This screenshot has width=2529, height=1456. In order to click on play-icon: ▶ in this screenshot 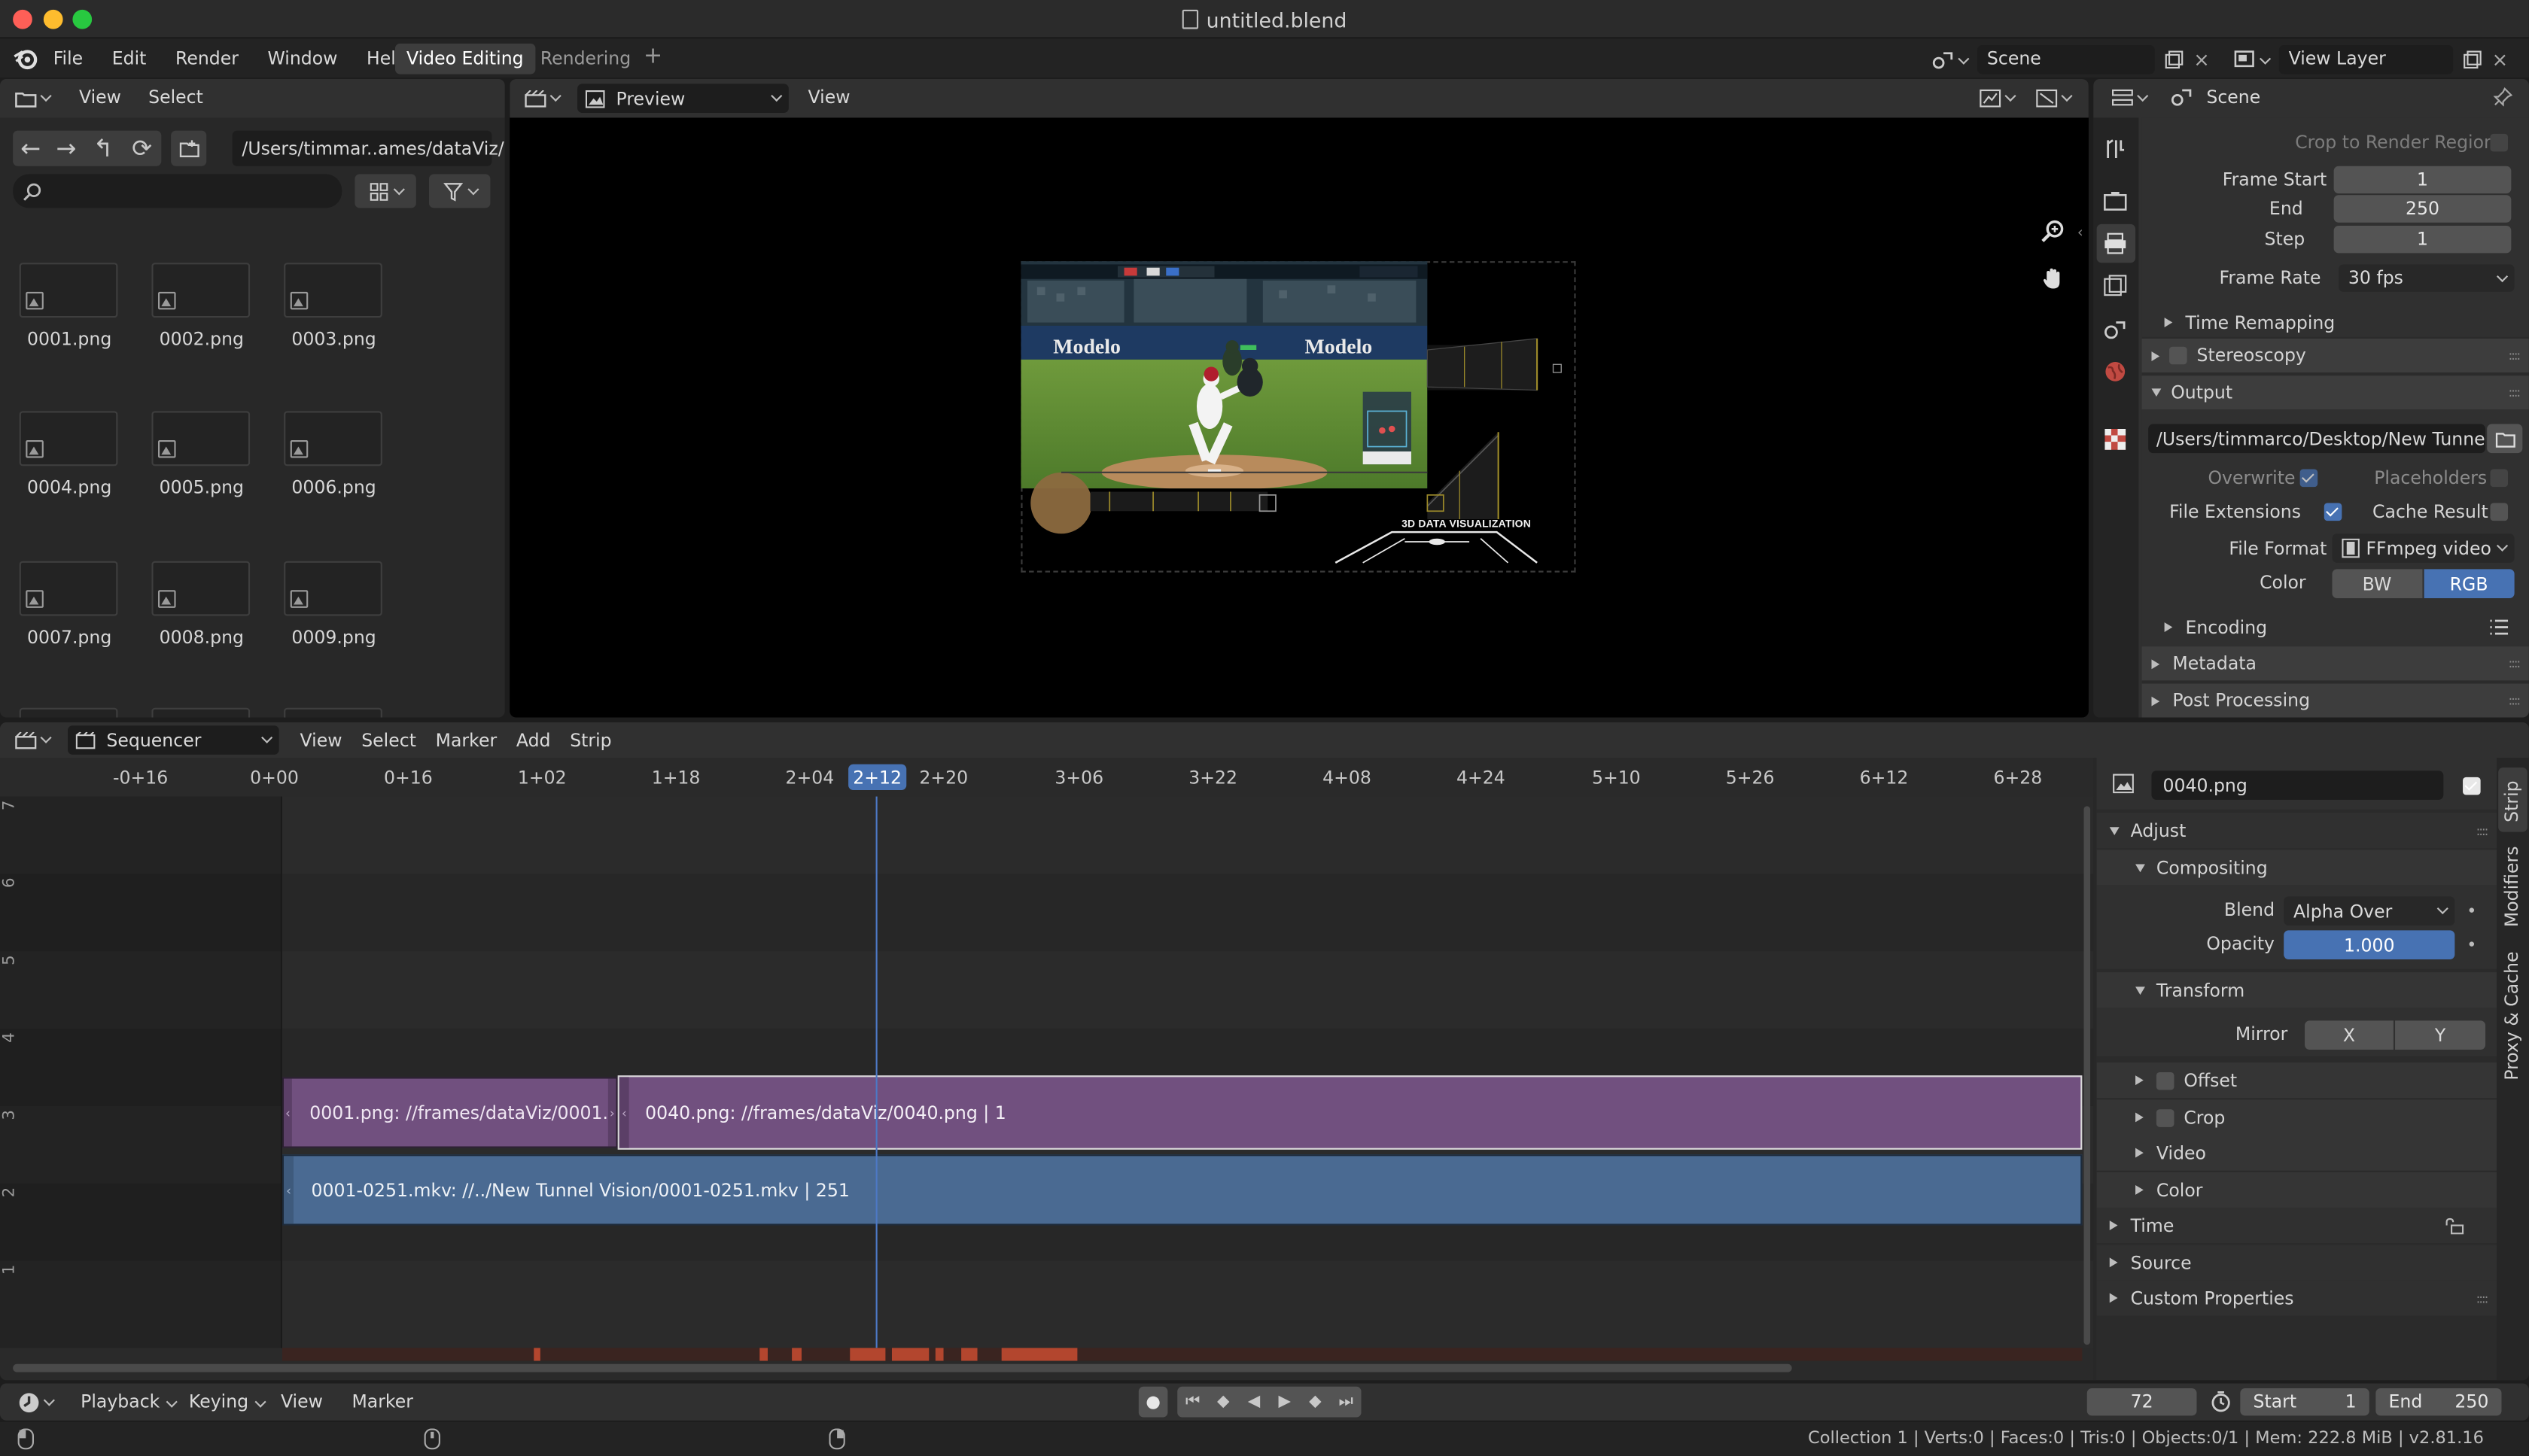, I will do `click(1284, 1402)`.